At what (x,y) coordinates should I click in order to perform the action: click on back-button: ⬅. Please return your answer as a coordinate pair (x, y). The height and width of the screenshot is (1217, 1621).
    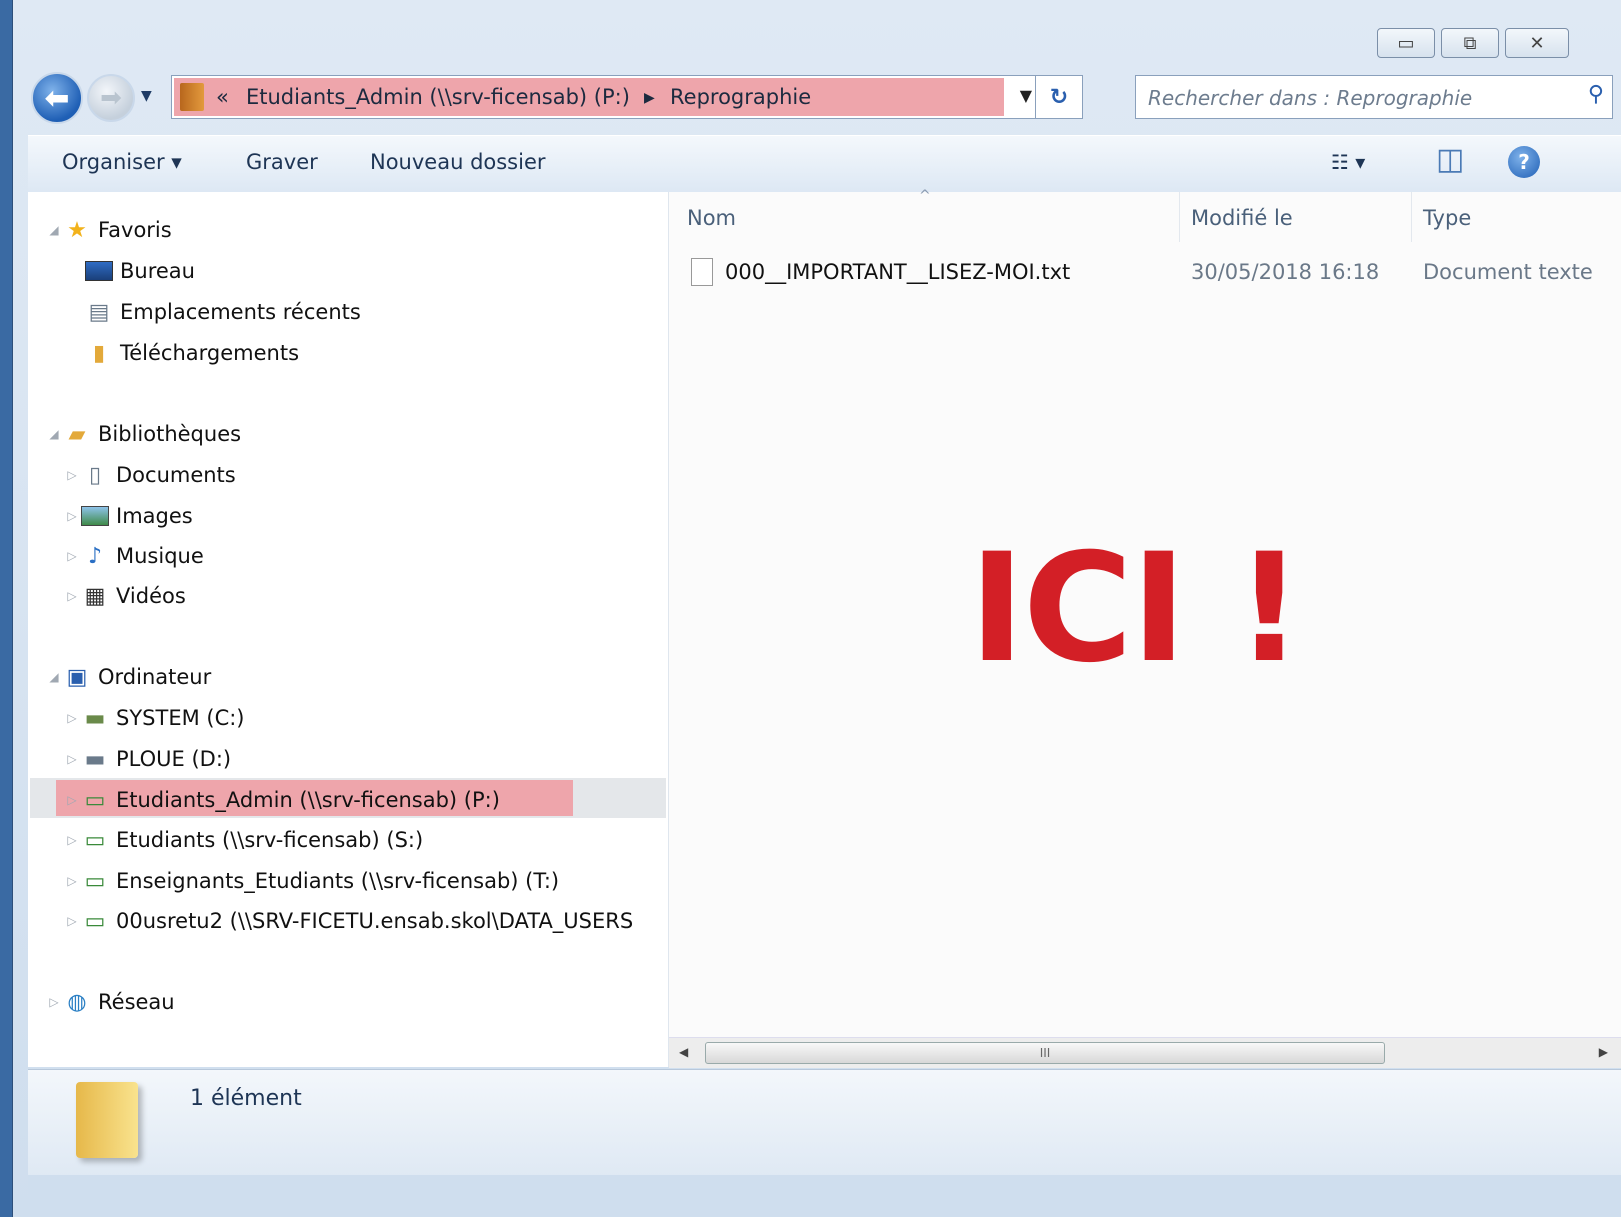
    Looking at the image, I should click on (57, 98).